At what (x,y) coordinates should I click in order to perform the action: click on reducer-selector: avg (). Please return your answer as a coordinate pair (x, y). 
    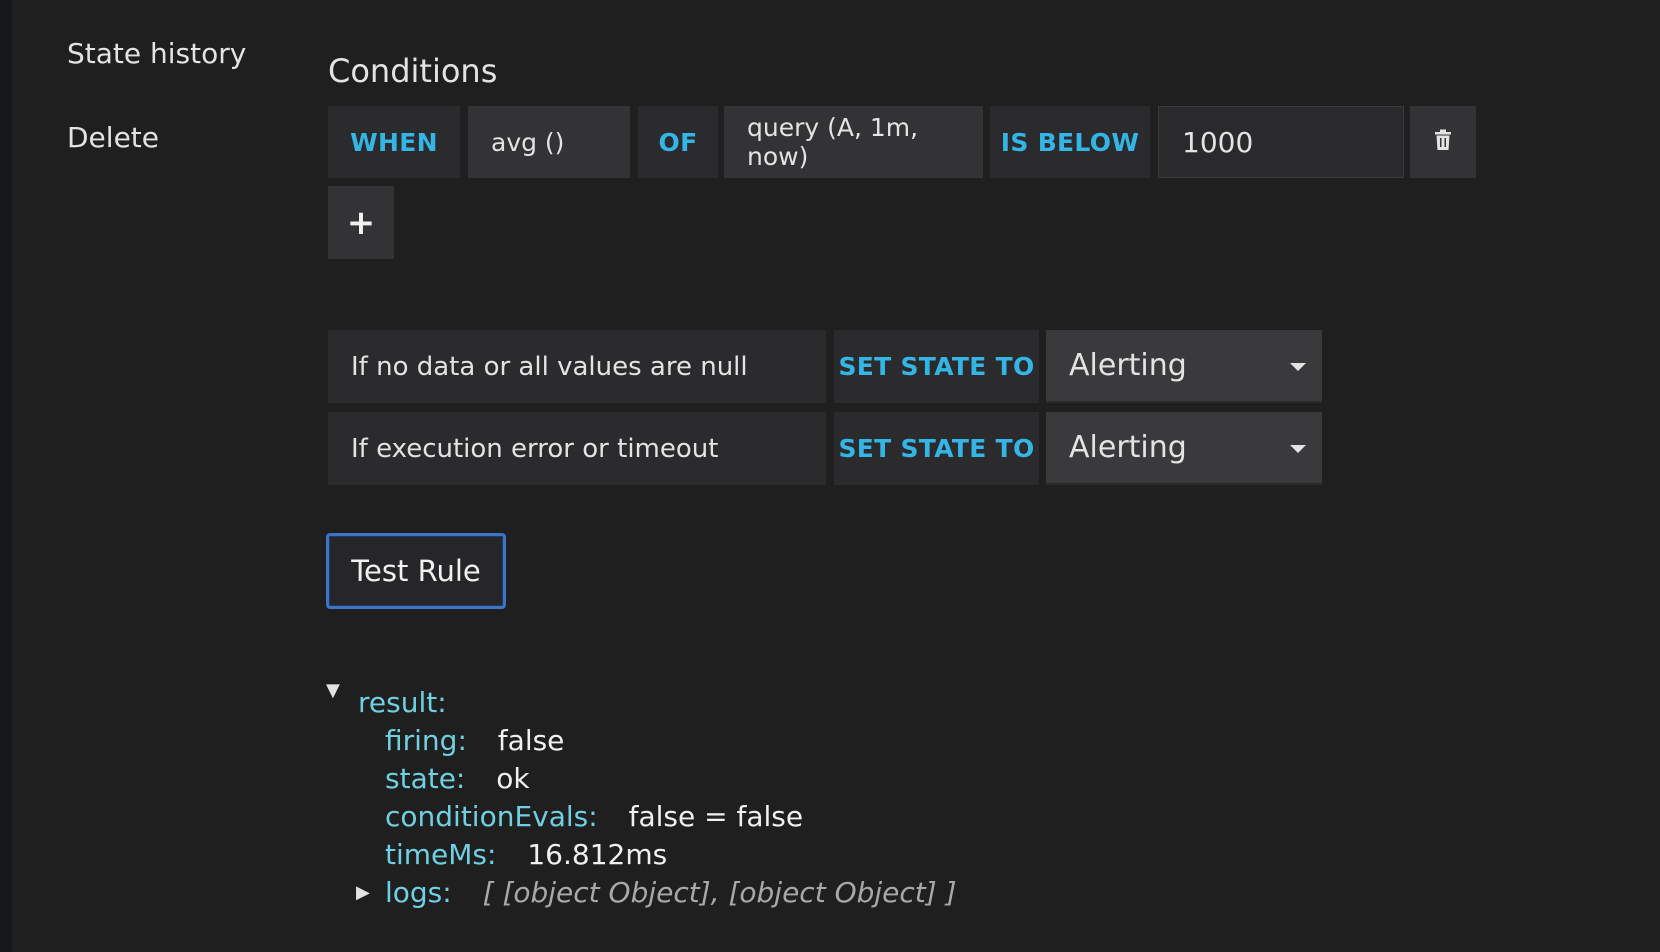
    Looking at the image, I should click on (549, 142).